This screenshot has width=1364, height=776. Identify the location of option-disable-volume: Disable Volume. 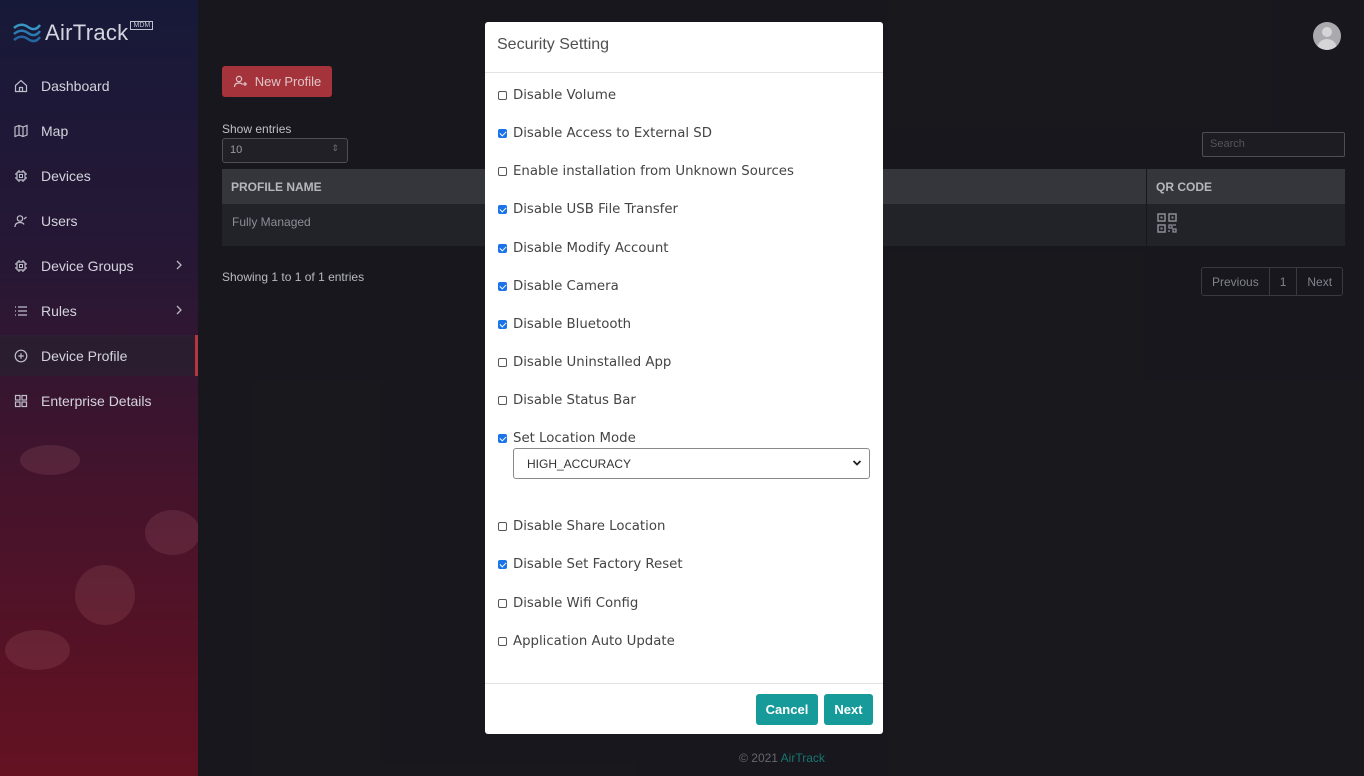
(557, 95).